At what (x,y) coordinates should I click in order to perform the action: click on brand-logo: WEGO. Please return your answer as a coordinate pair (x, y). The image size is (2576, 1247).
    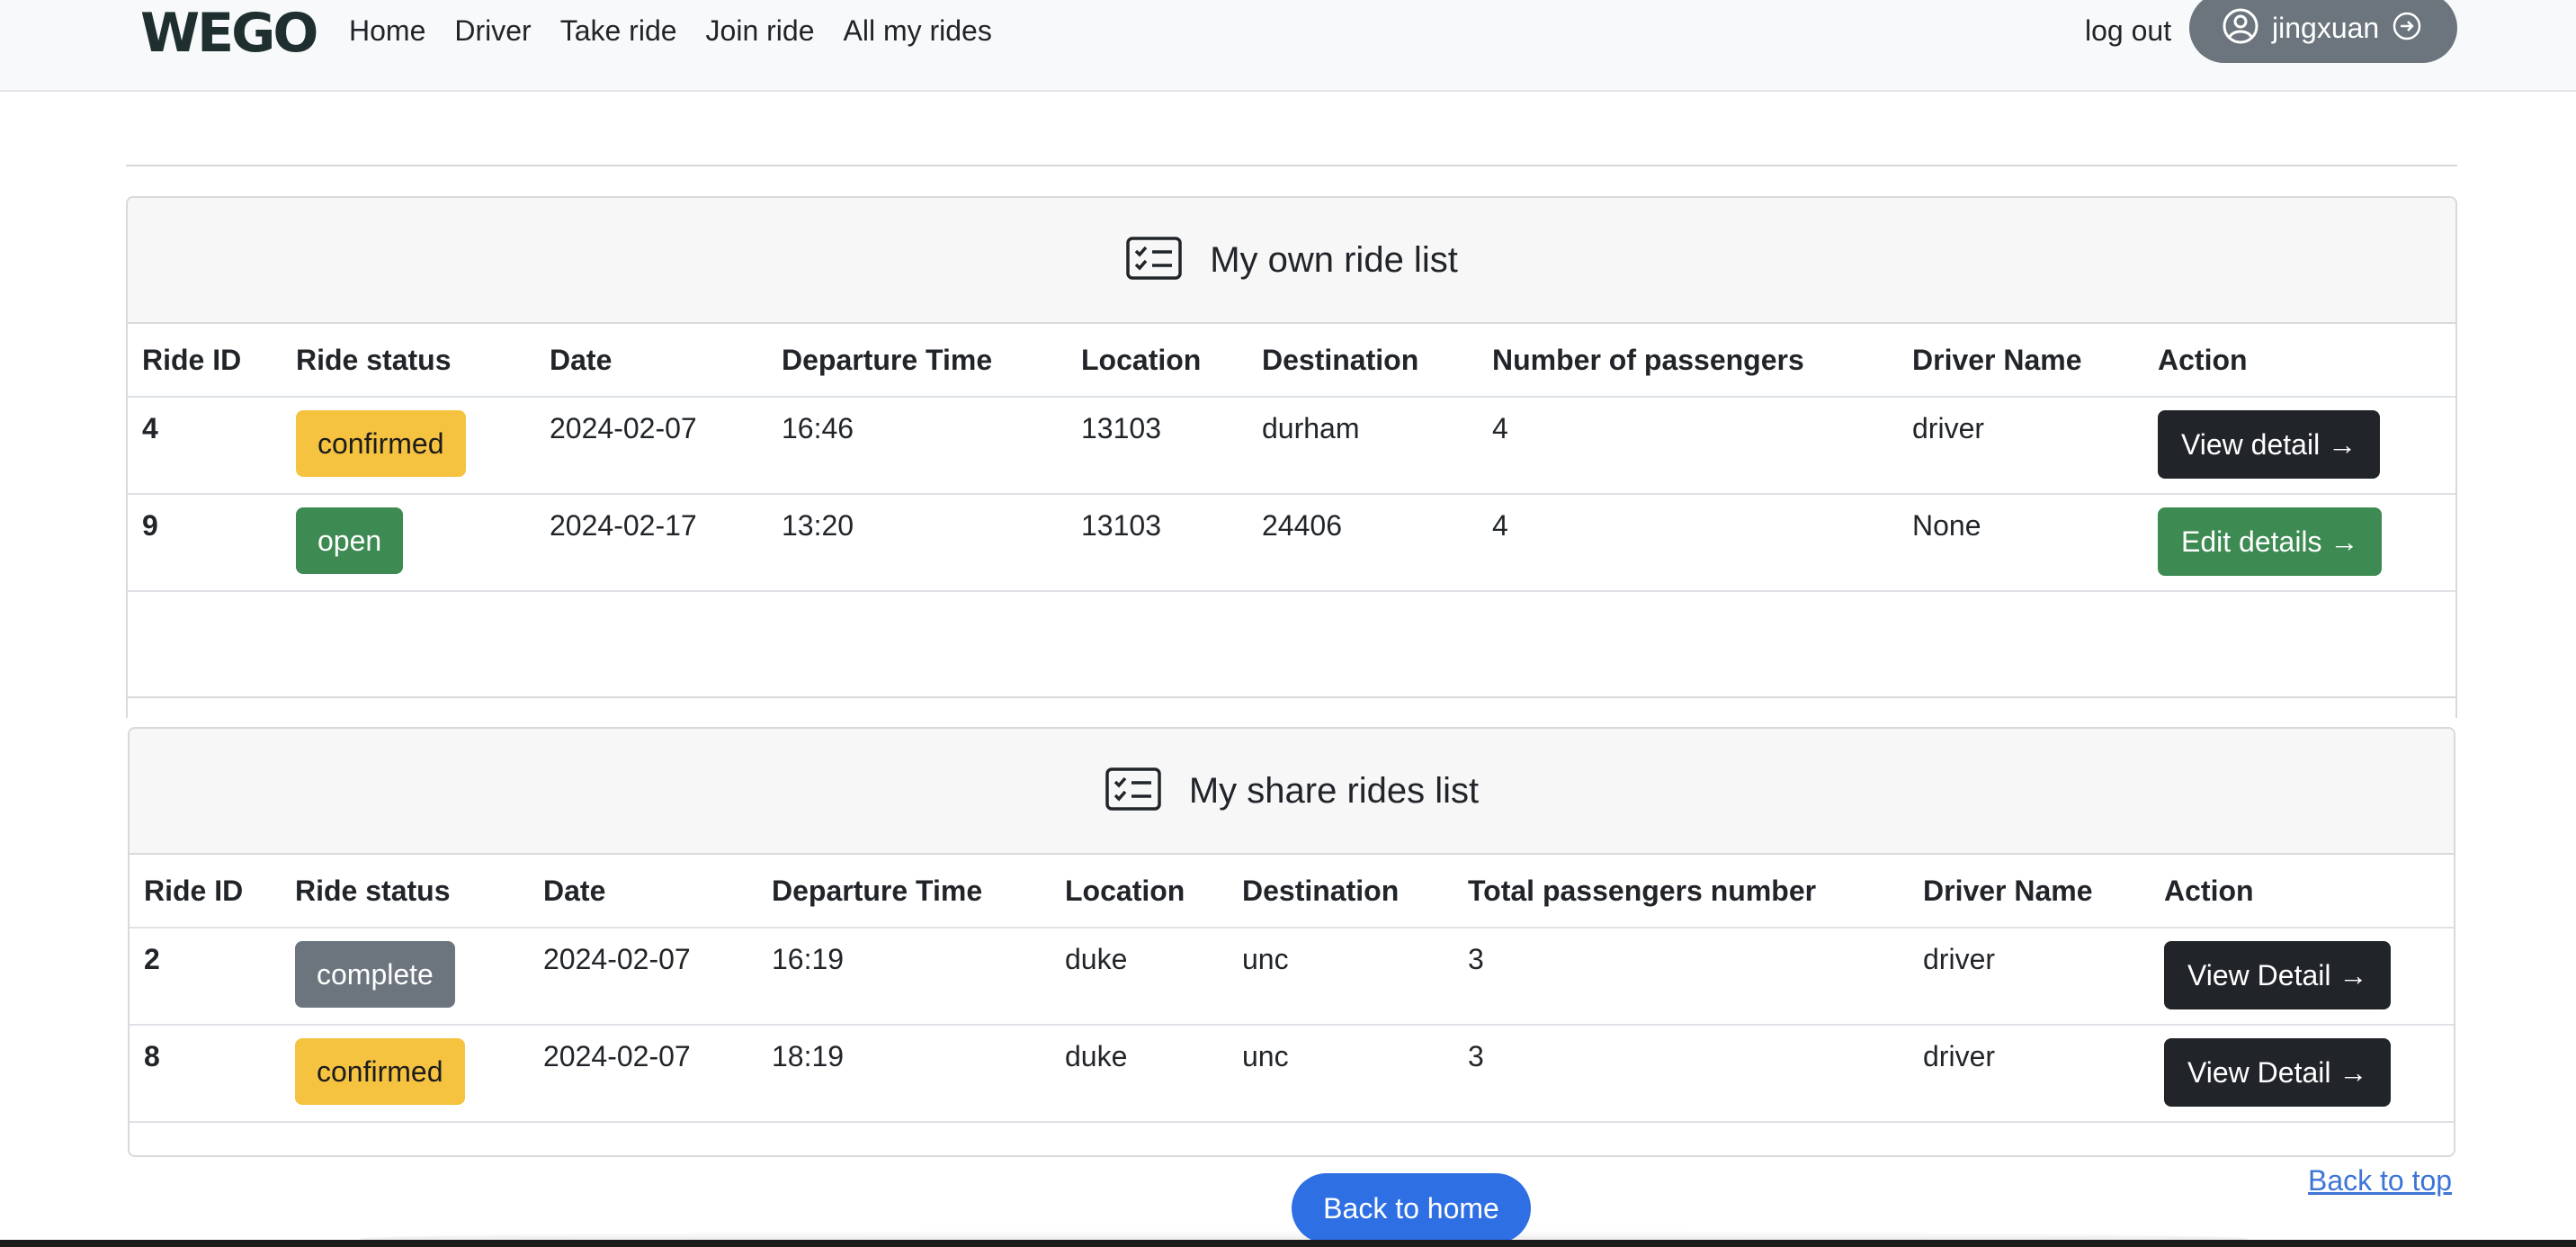
    Looking at the image, I should click on (229, 33).